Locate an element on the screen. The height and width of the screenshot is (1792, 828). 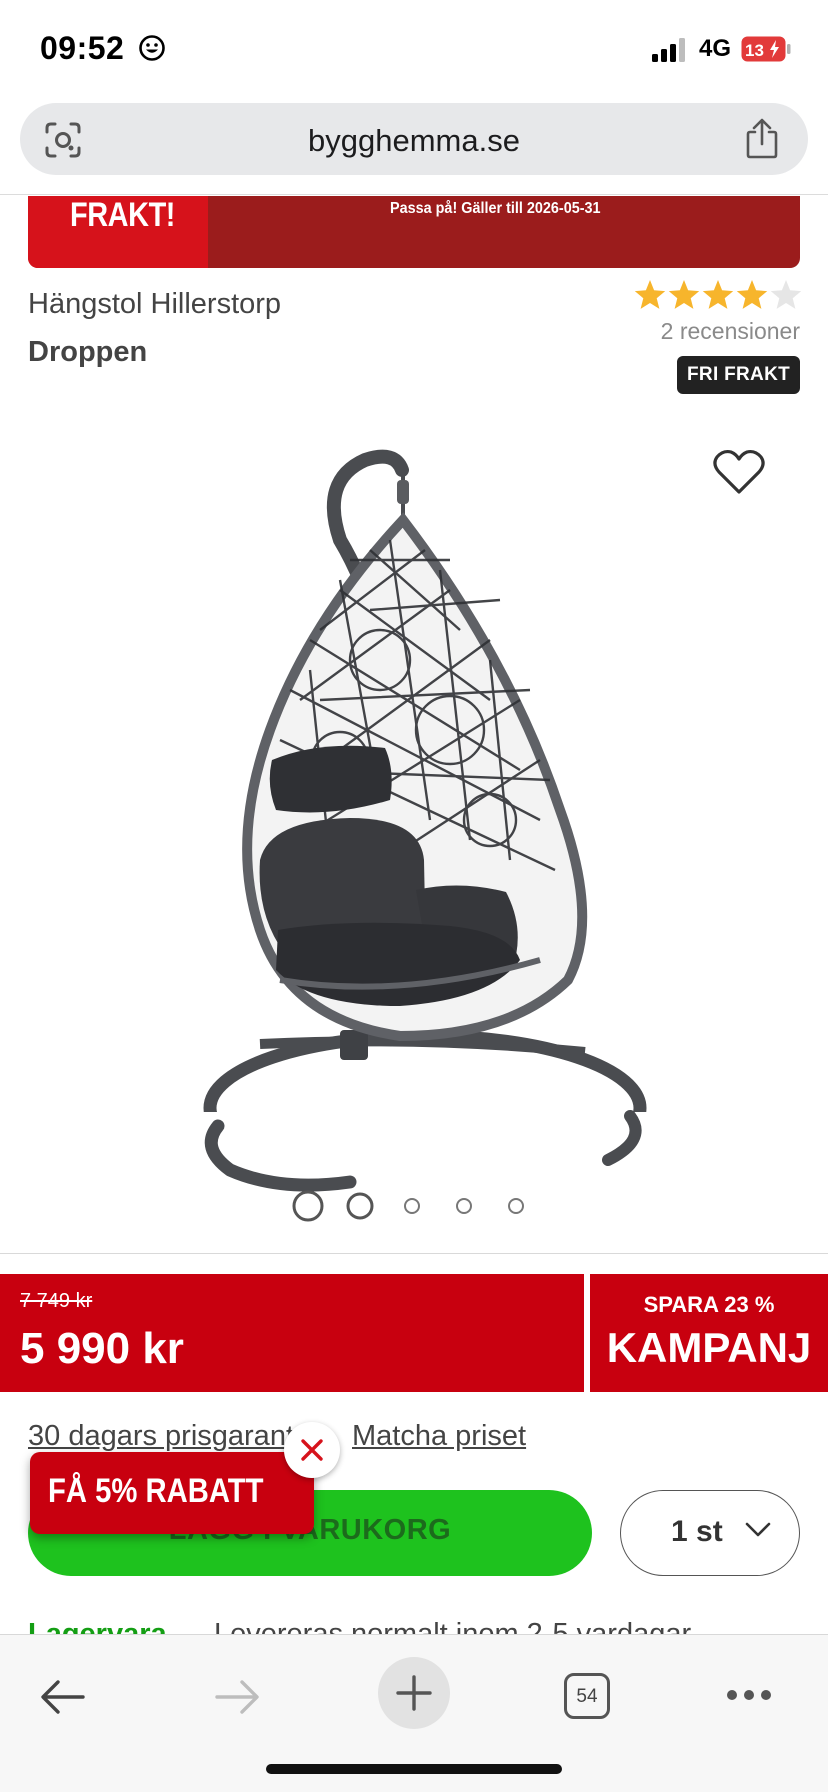
battery-level: 13 is located at coordinates (754, 50).